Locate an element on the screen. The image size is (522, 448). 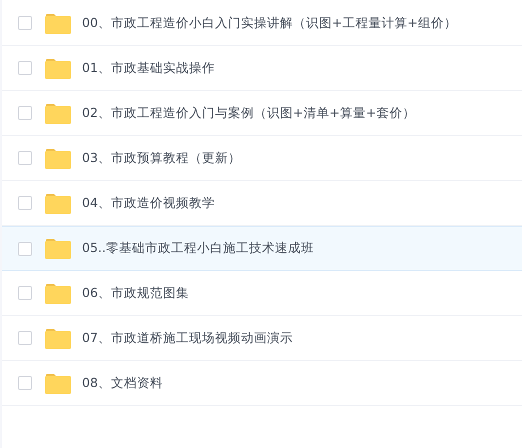
file-row: 05..零基础市政工程小白施工技术速成班 is located at coordinates (262, 248).